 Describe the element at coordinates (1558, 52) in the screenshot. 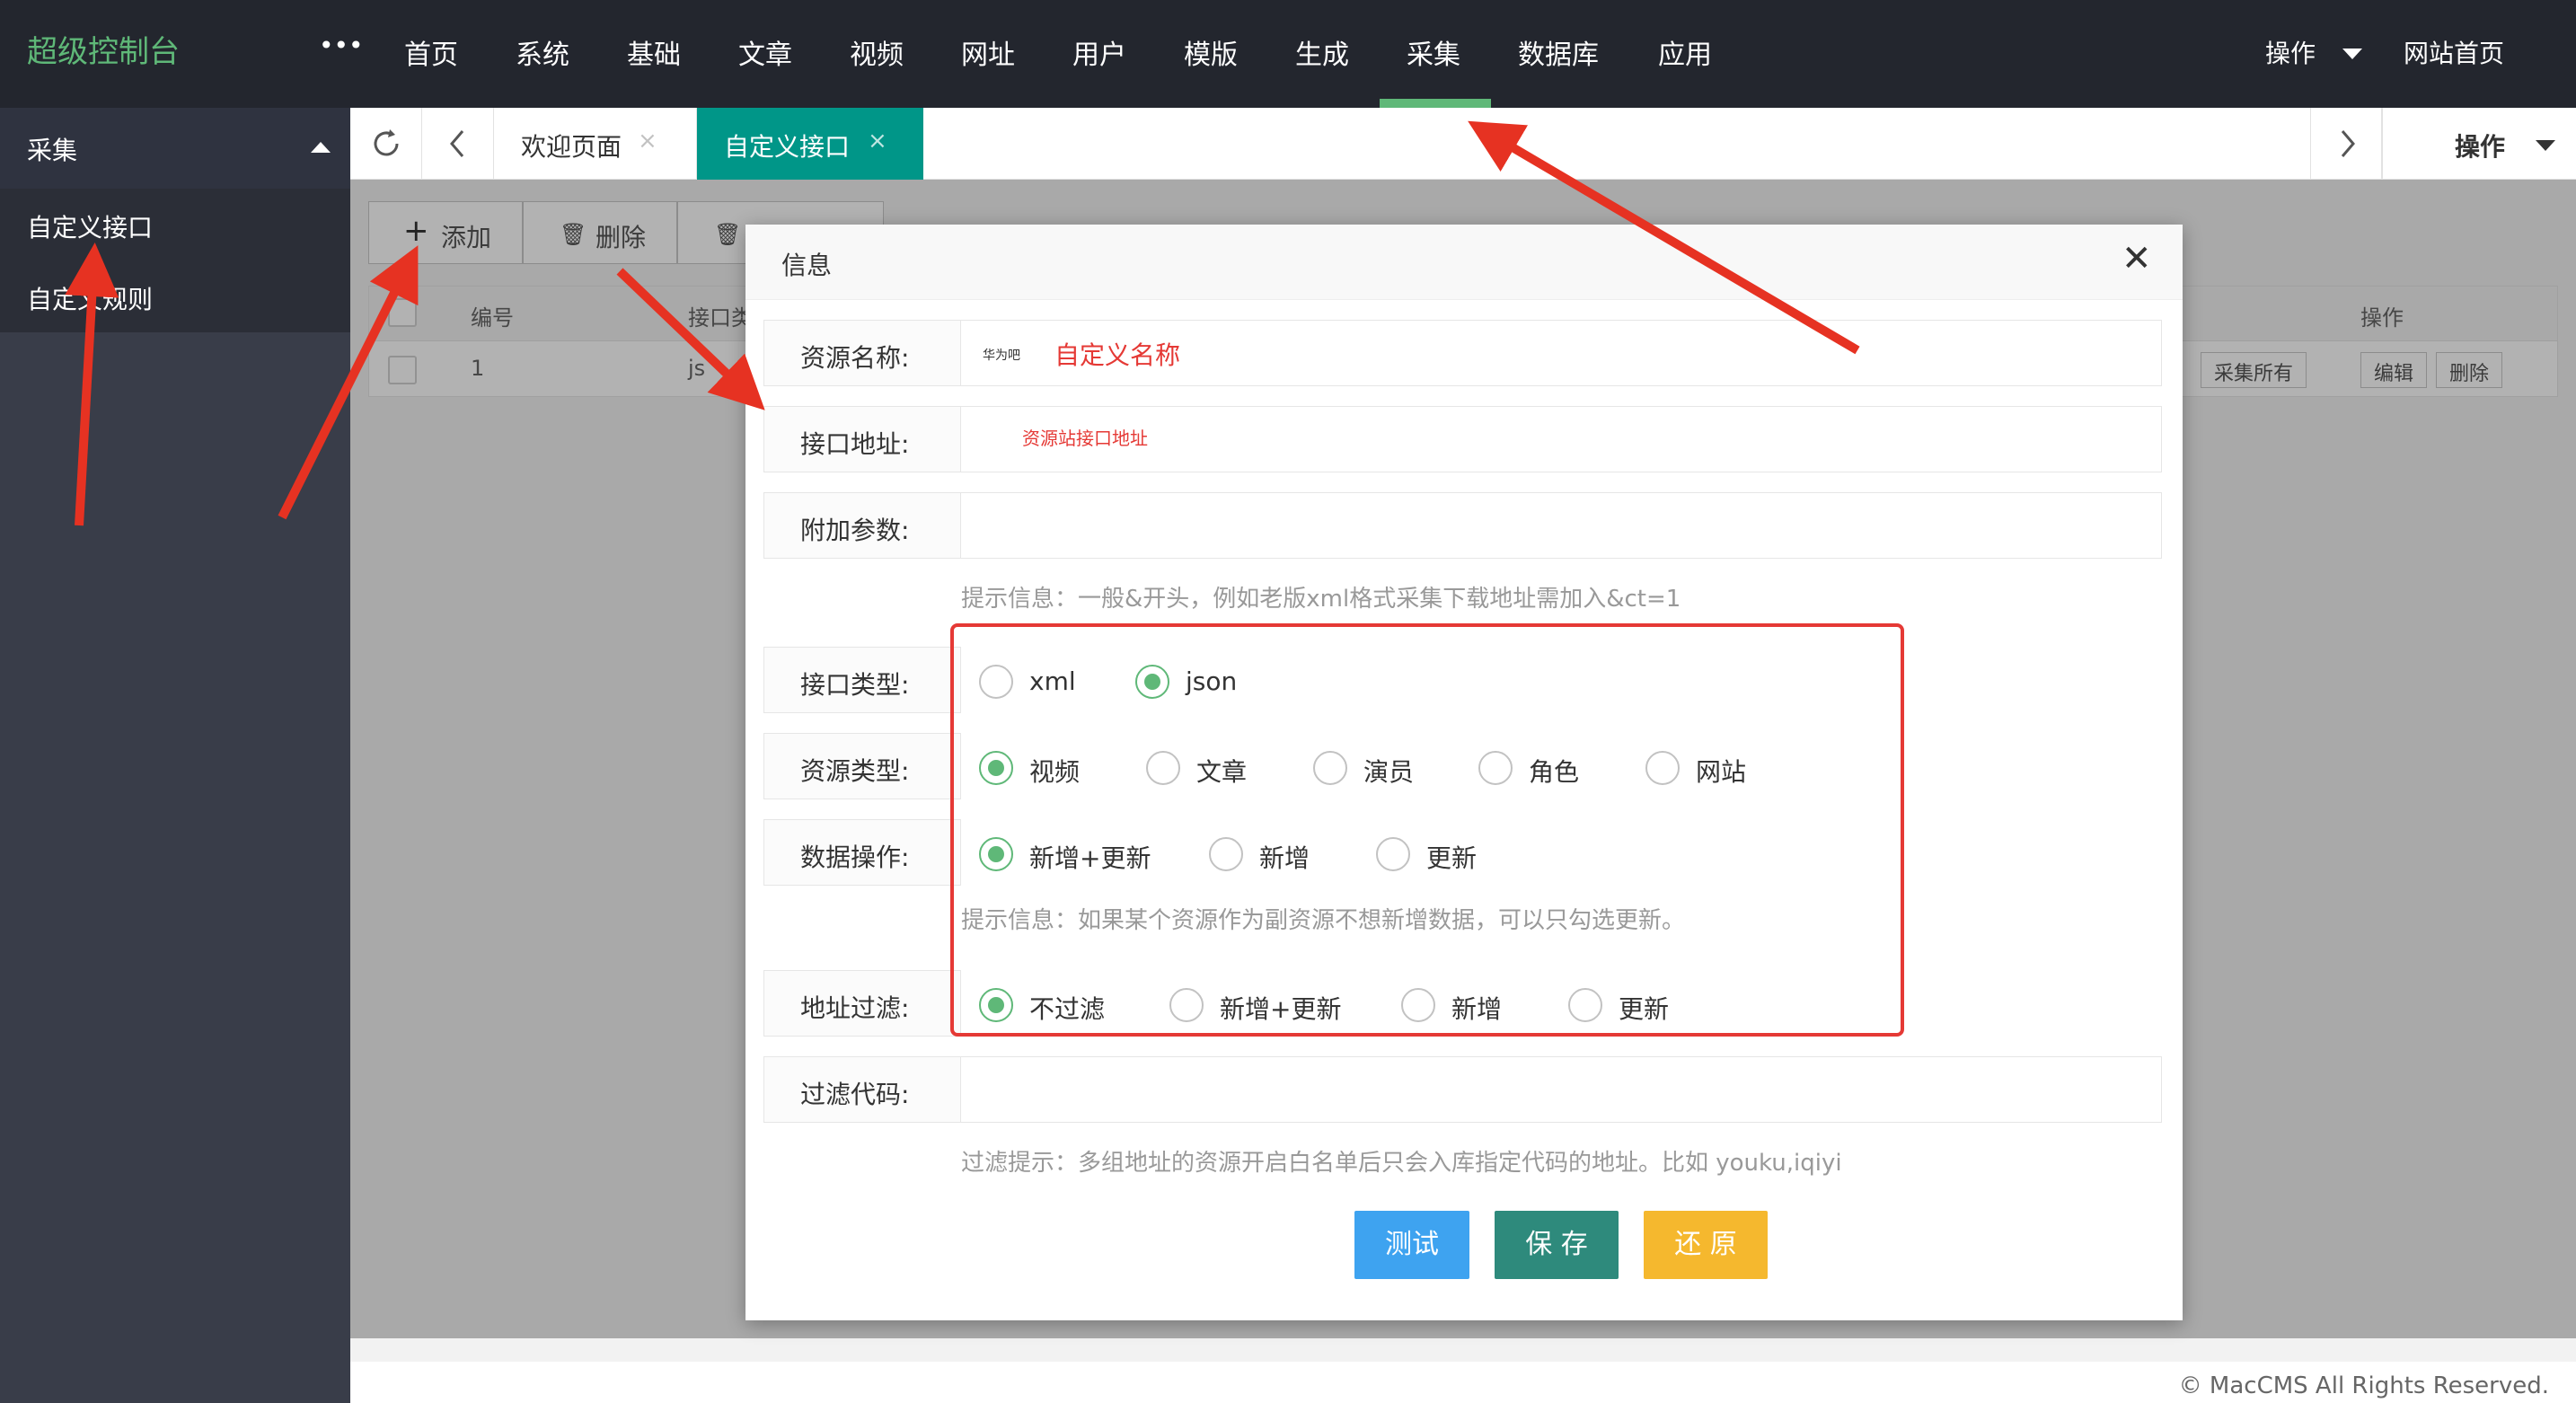

I see `nav-item-database: 数据库` at that location.